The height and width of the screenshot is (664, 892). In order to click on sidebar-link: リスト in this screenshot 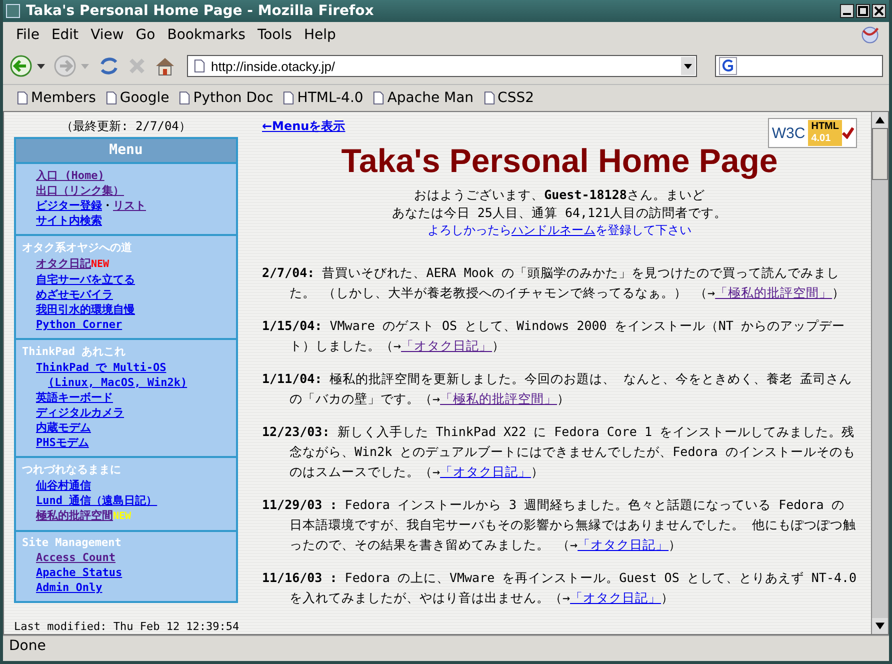, I will do `click(129, 205)`.